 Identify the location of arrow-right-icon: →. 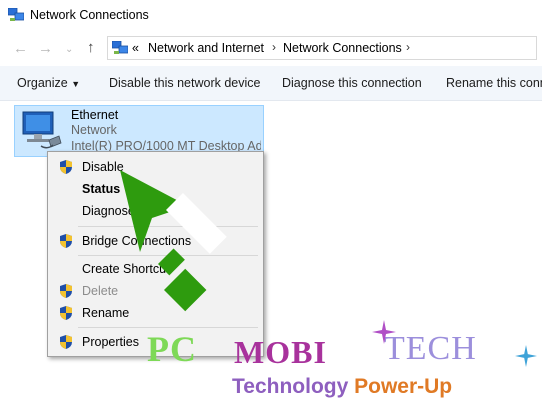
(45, 48).